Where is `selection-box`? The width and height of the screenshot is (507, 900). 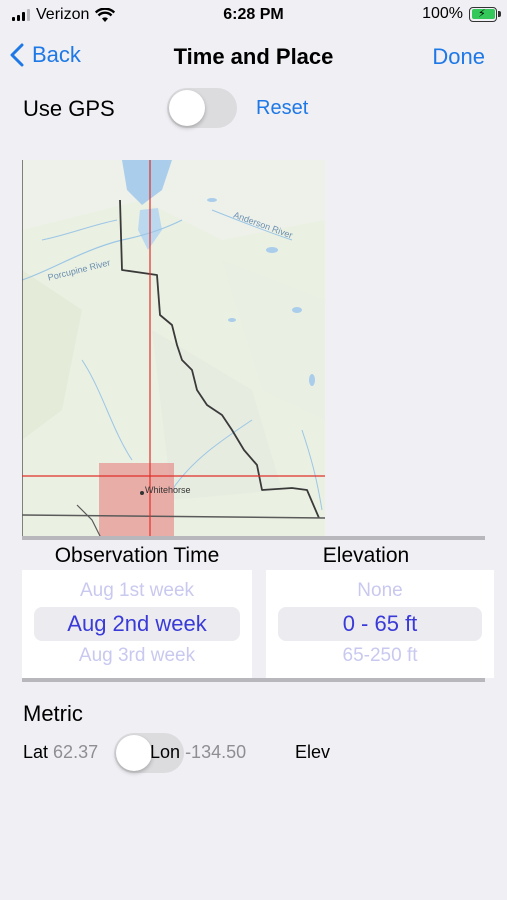
selection-box is located at coordinates (136, 501).